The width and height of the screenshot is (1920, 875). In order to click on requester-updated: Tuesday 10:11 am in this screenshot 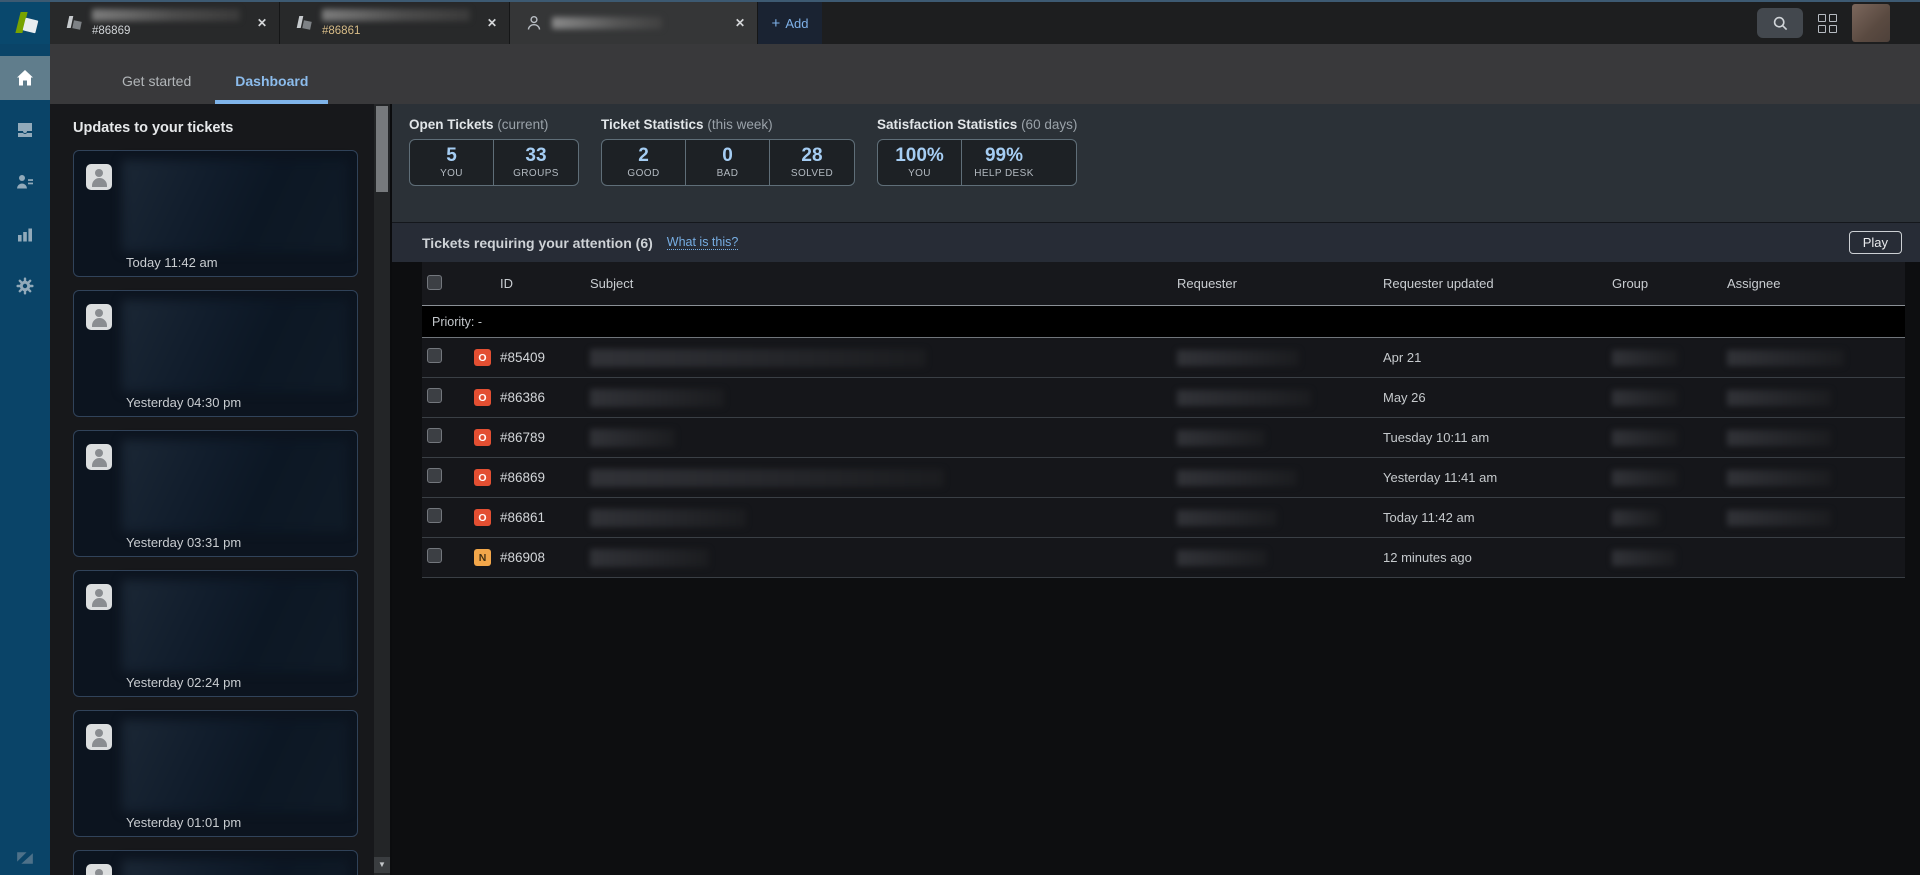, I will do `click(1436, 437)`.